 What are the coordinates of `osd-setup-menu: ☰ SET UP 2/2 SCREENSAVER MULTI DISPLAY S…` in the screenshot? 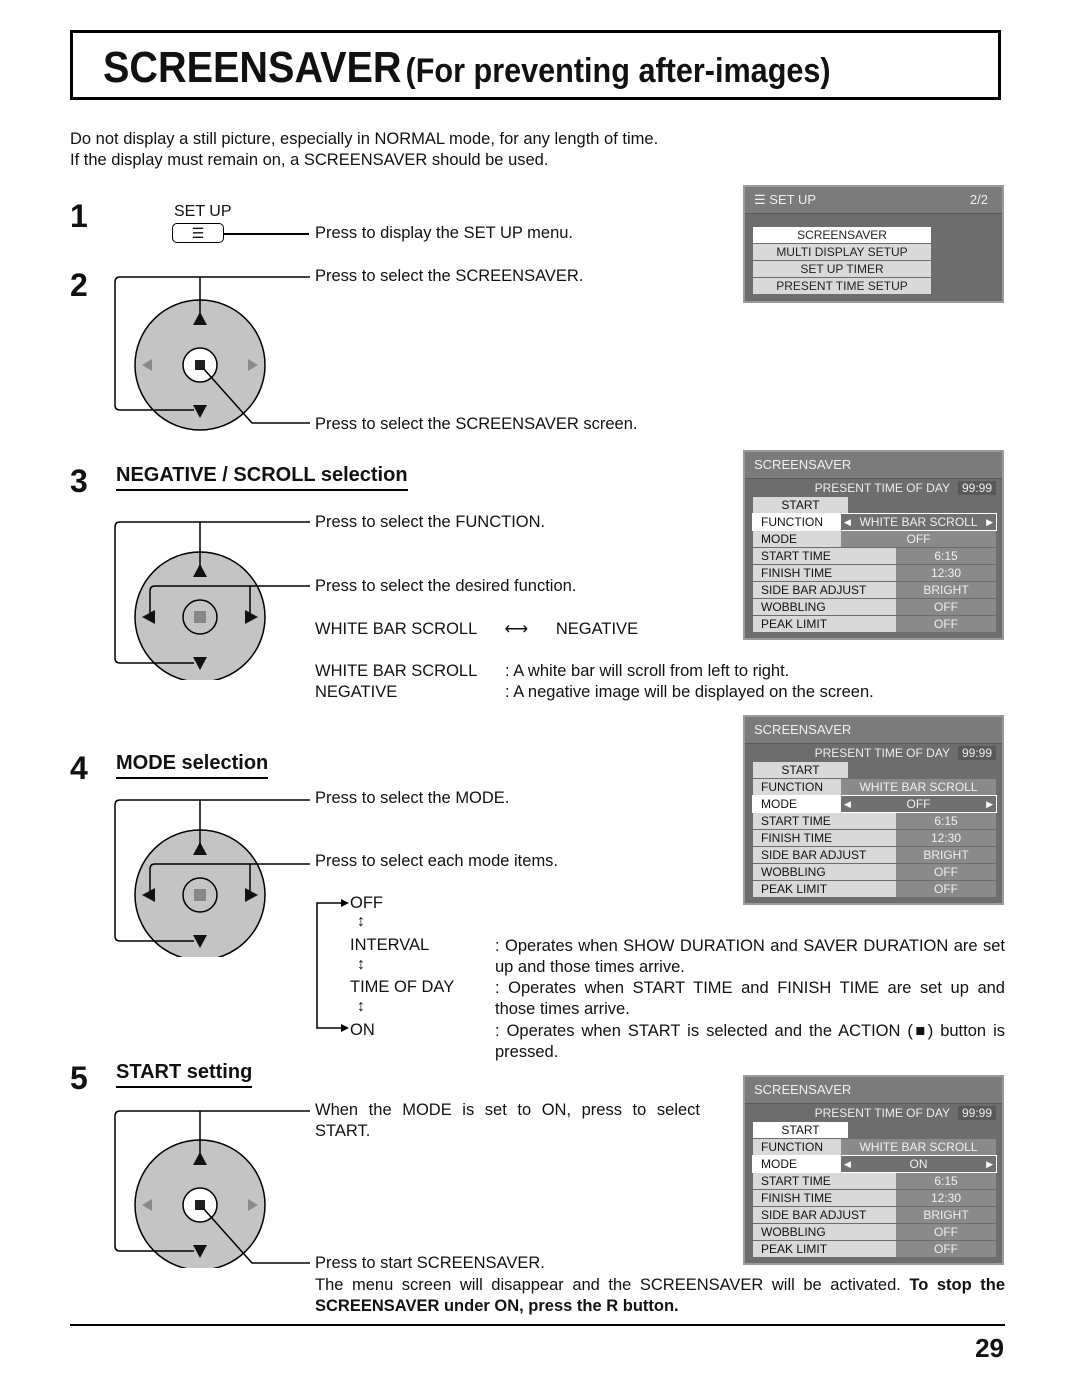 It's located at (873, 244).